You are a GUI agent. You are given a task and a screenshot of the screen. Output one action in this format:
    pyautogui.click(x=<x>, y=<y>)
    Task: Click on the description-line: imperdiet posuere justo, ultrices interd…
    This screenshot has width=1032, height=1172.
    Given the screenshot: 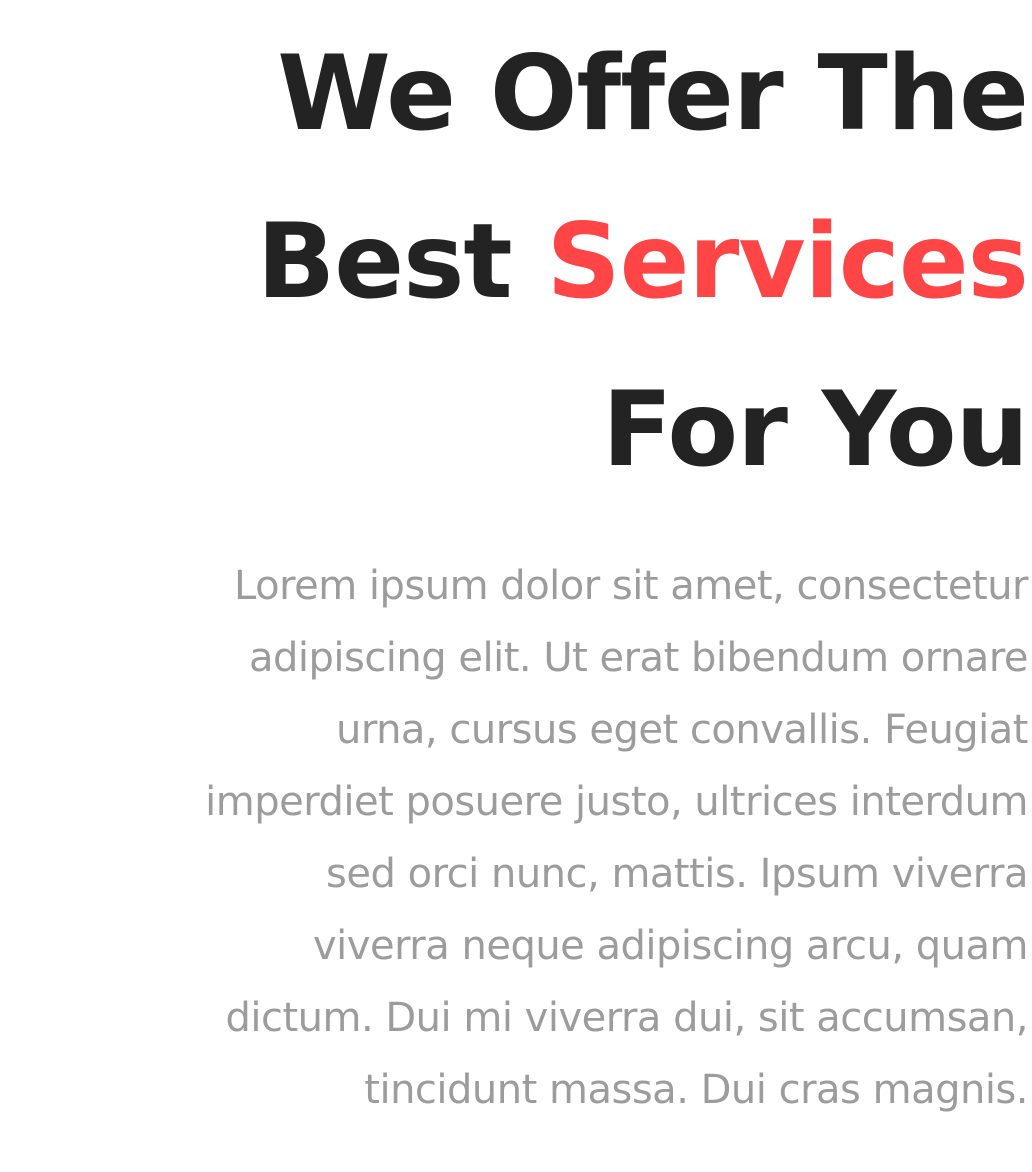 What is the action you would take?
    pyautogui.click(x=616, y=802)
    